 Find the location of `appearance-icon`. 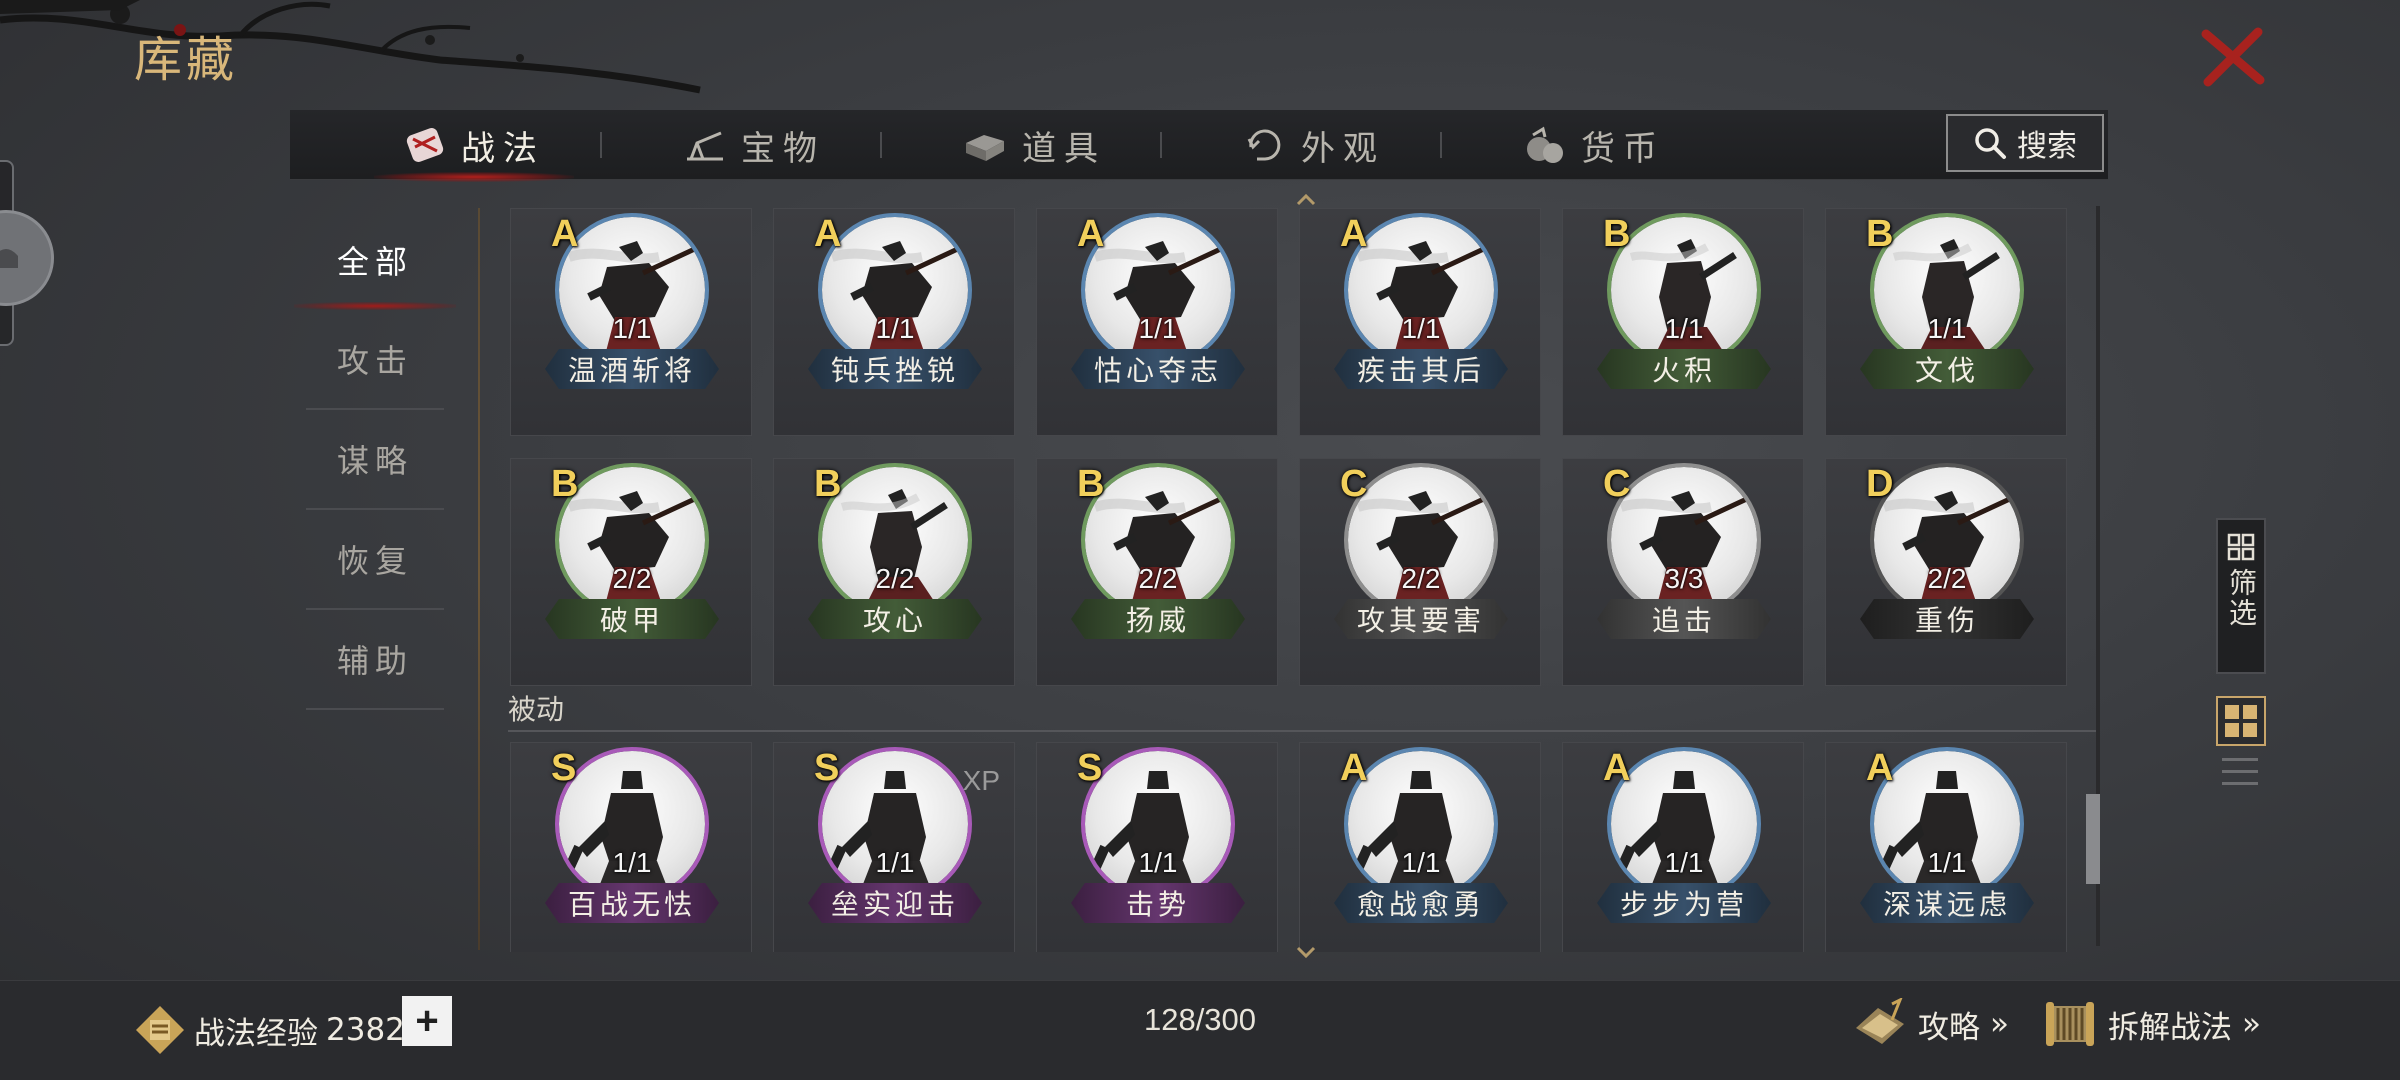

appearance-icon is located at coordinates (1264, 145).